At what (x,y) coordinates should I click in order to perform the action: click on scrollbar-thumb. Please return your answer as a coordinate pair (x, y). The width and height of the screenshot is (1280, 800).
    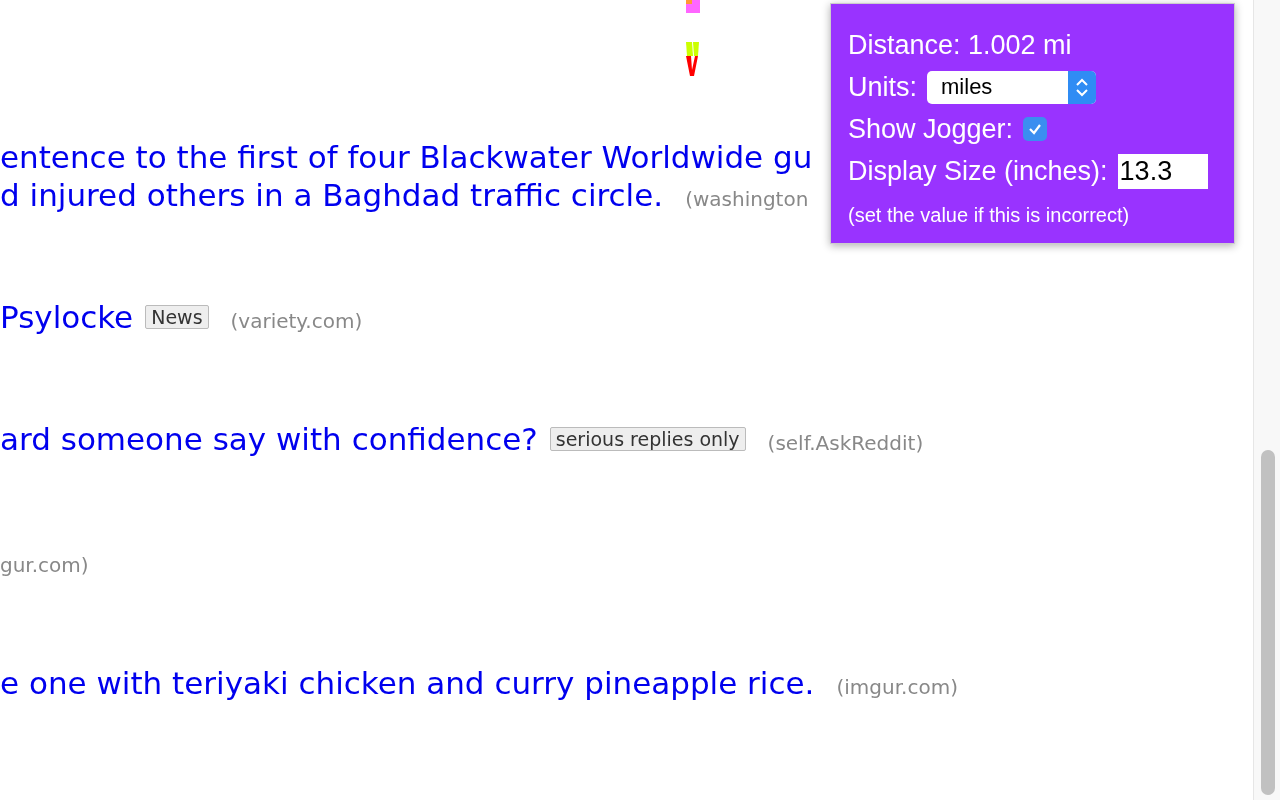
    Looking at the image, I should click on (1268, 622).